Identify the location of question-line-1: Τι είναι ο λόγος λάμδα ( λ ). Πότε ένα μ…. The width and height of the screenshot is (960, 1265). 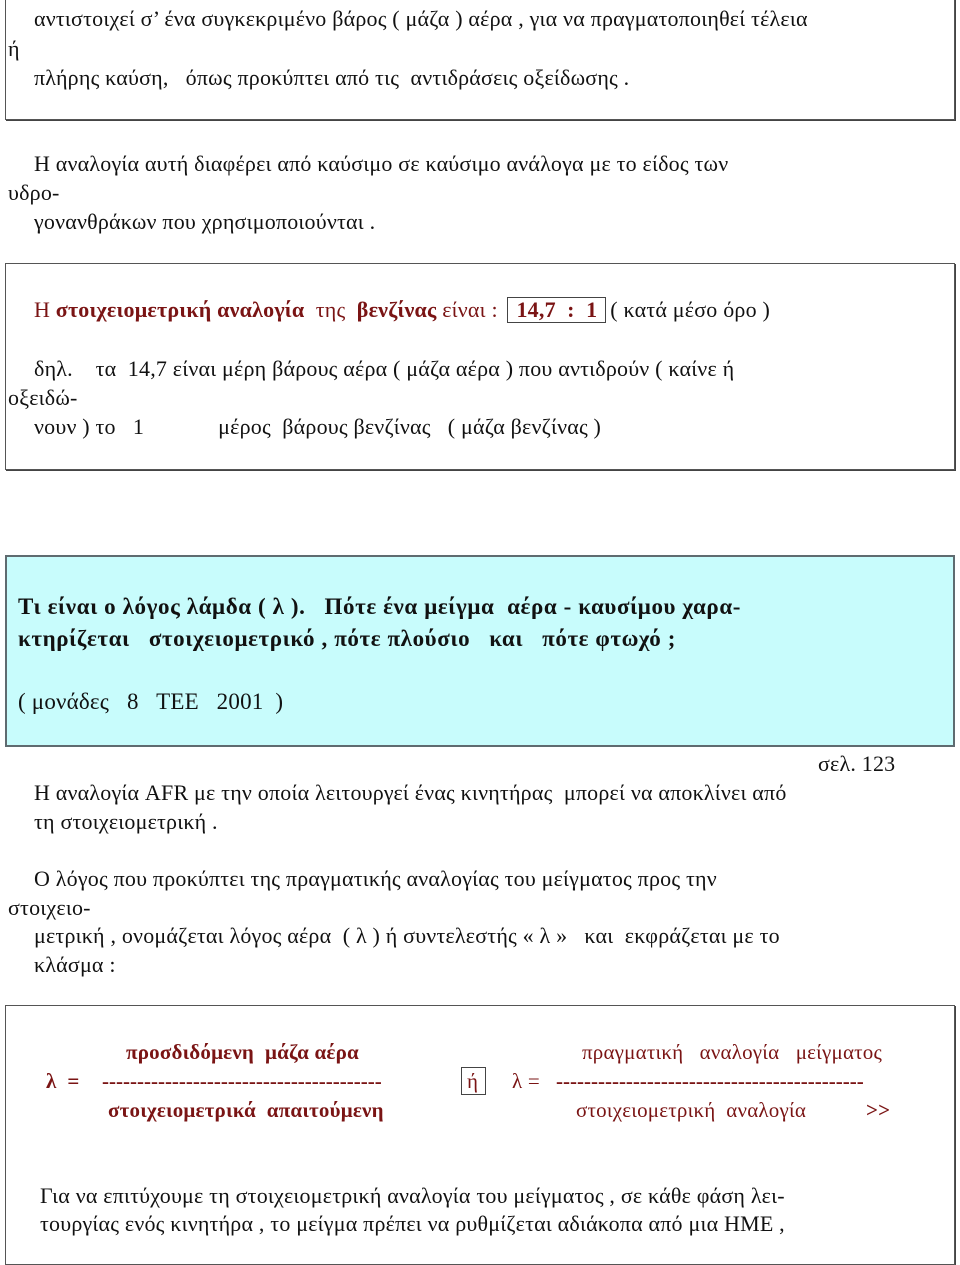
(380, 606).